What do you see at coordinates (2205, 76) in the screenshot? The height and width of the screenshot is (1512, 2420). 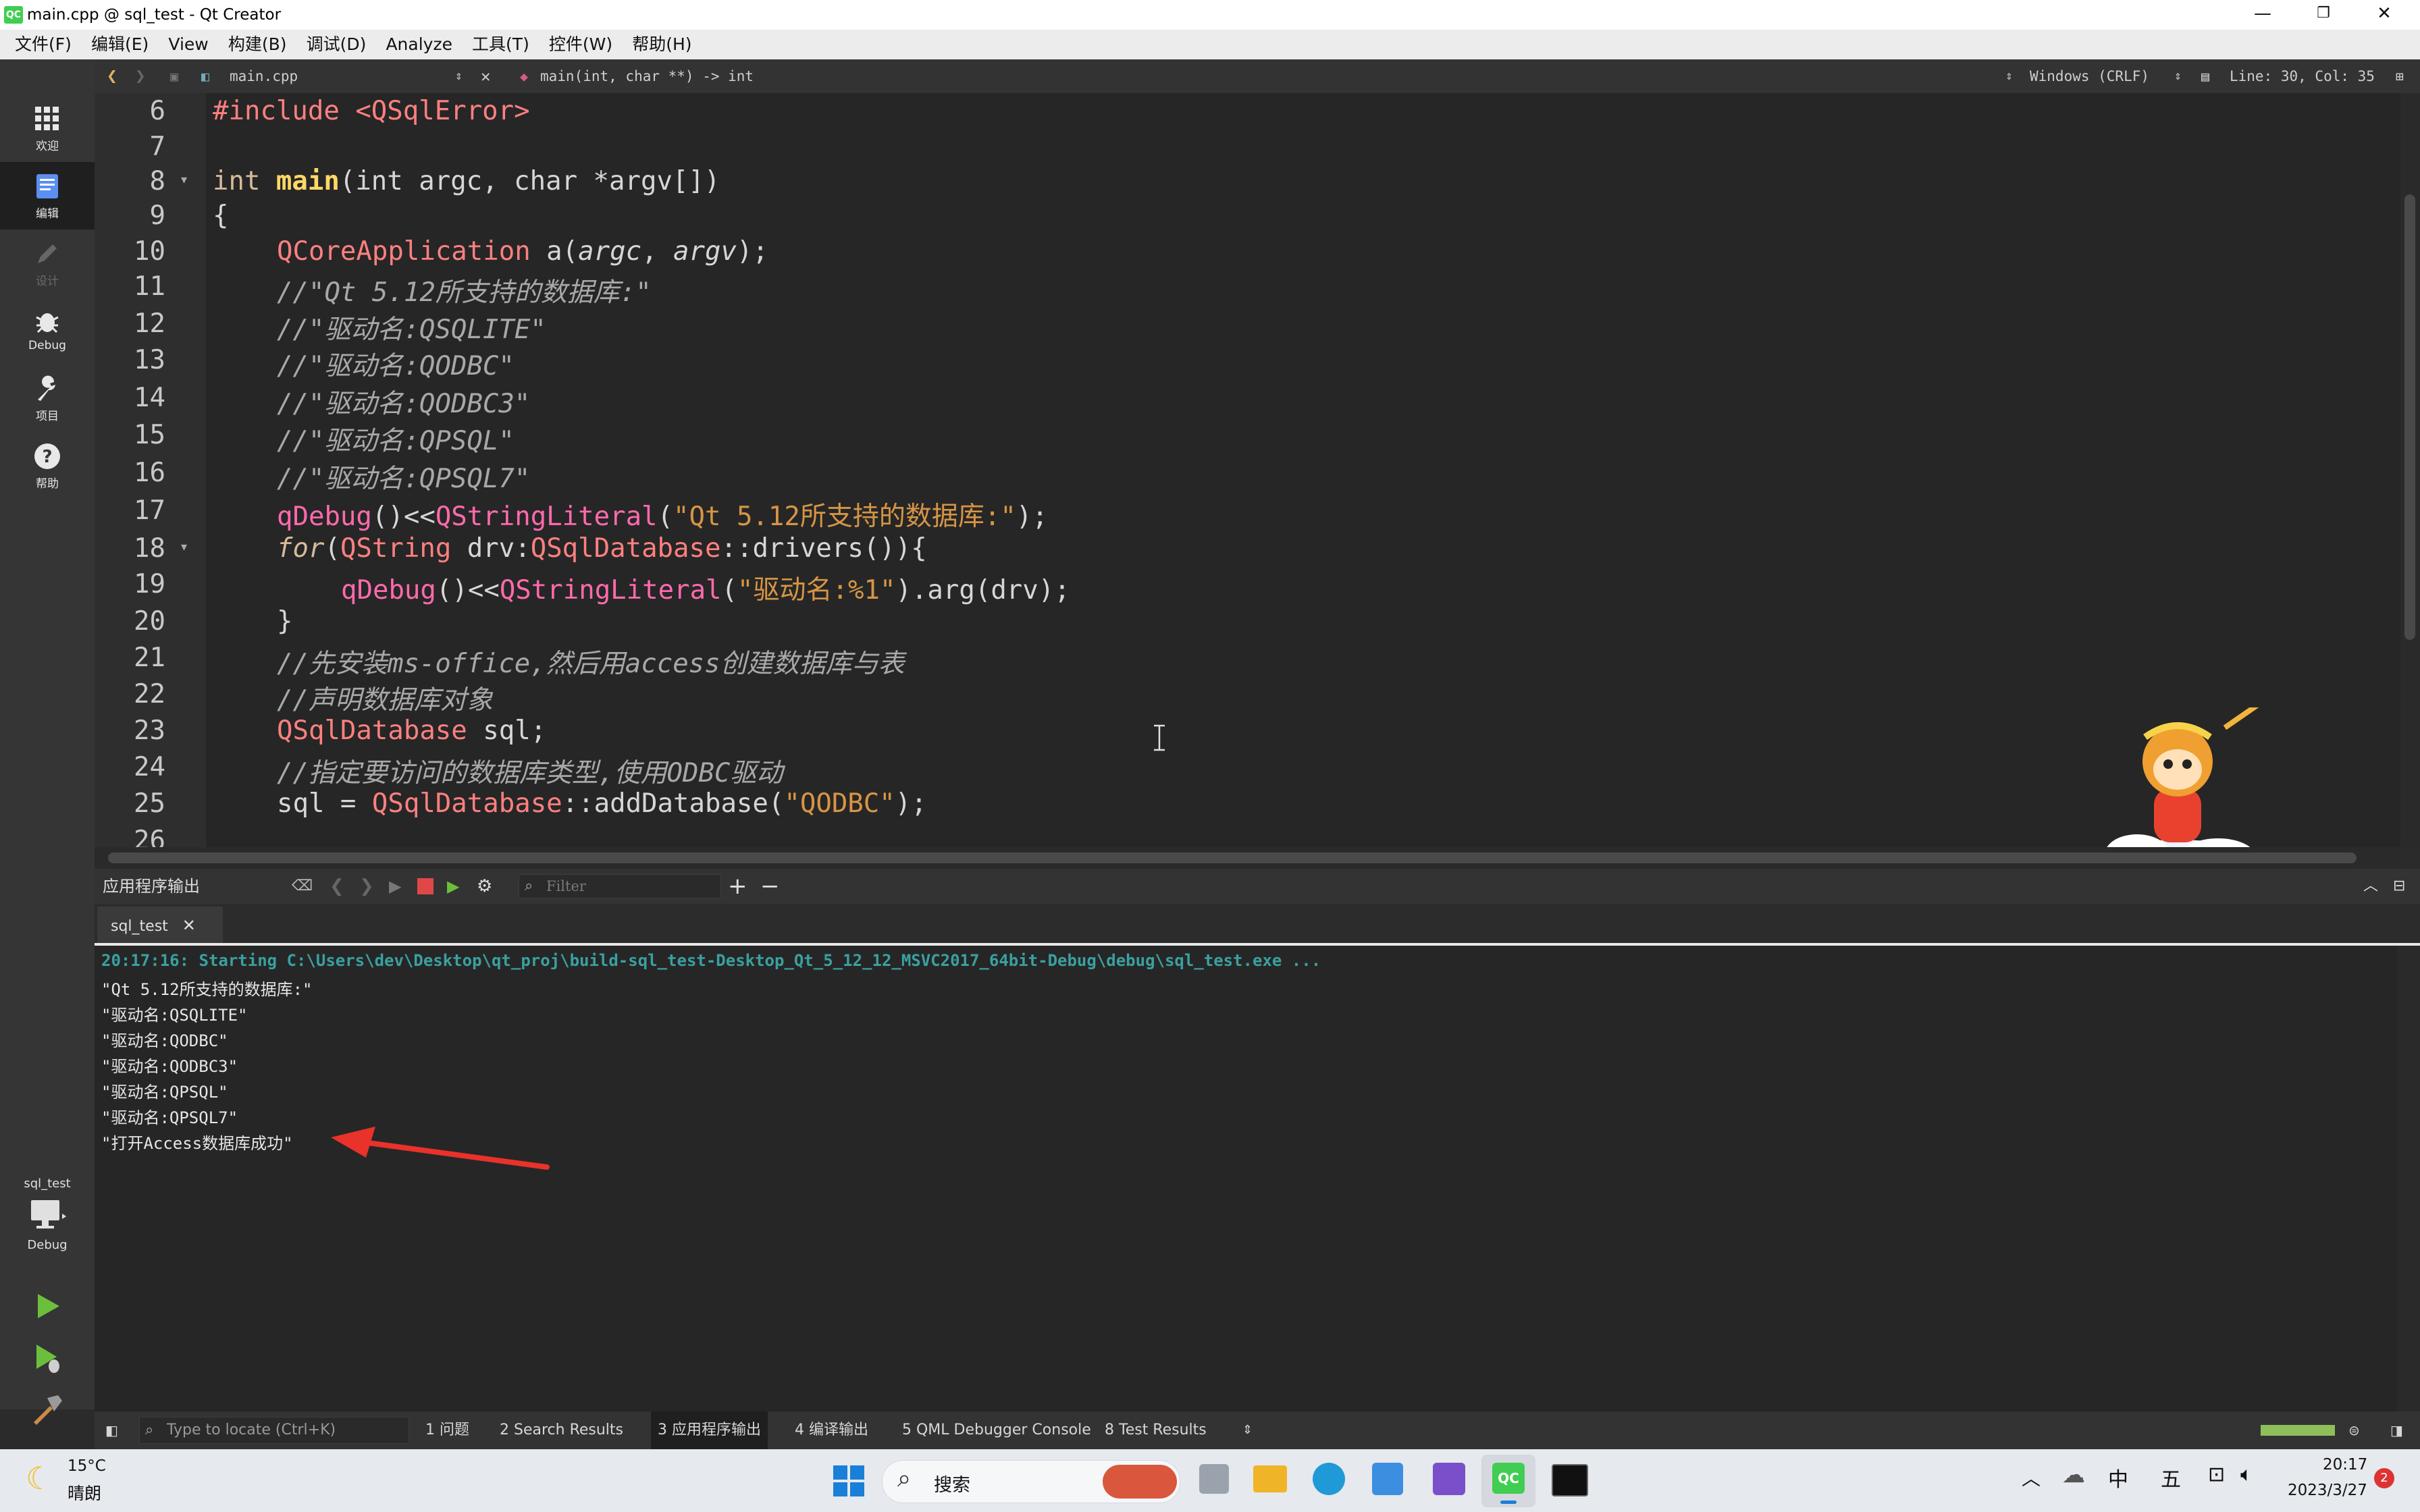 I see `outline-icon: ▤` at bounding box center [2205, 76].